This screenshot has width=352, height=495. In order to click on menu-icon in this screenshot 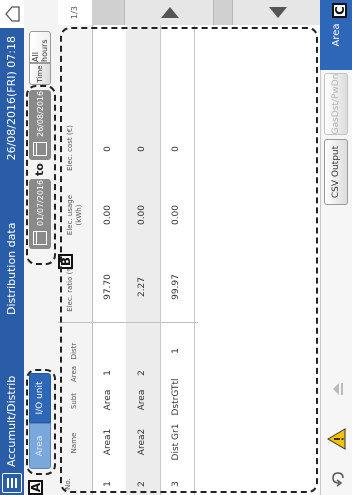, I will do `click(12, 483)`.